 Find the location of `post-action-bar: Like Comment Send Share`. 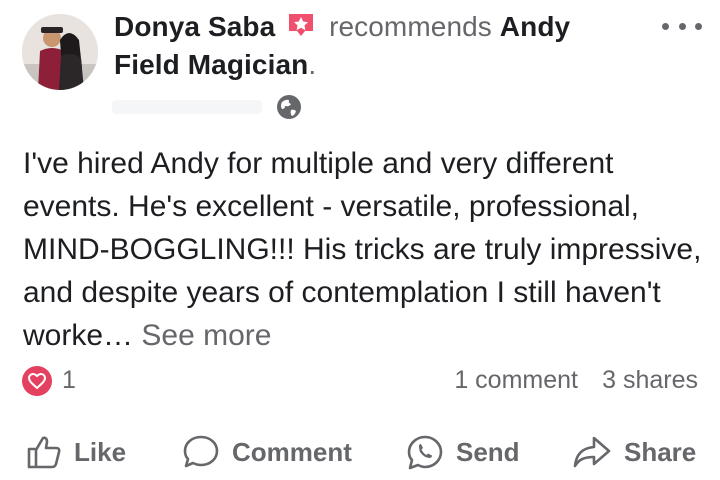

post-action-bar: Like Comment Send Share is located at coordinates (360, 452).